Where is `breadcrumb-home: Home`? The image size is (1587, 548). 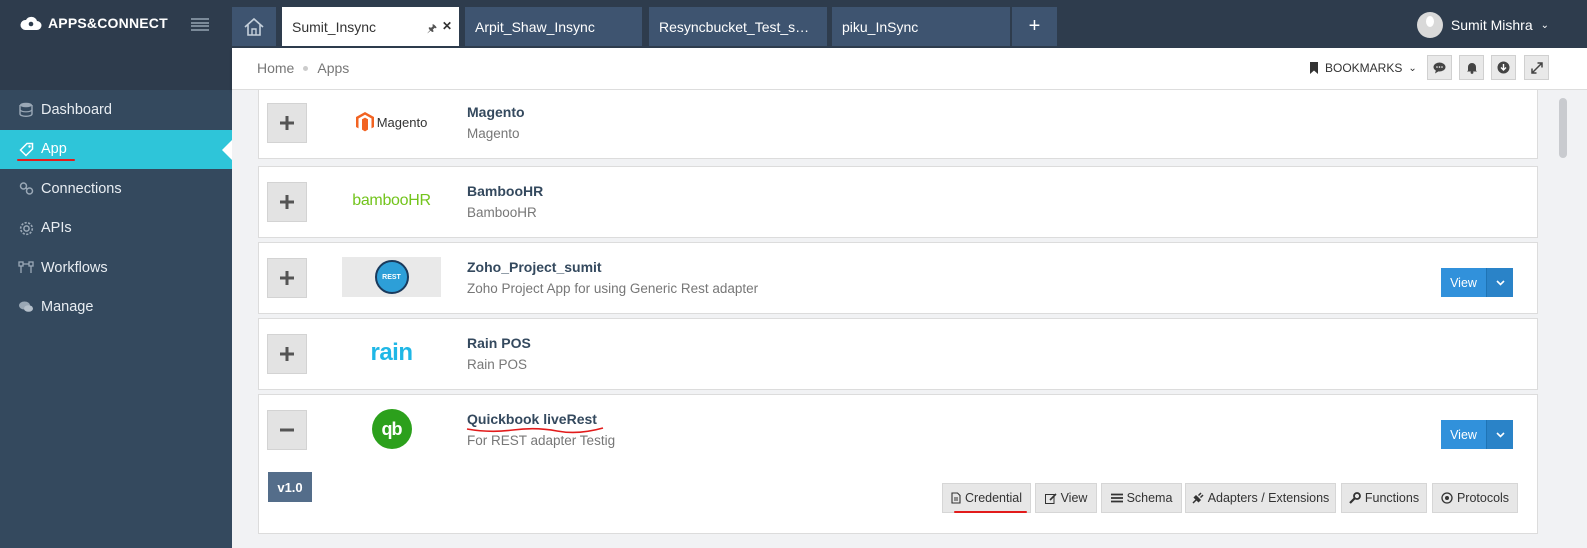
breadcrumb-home: Home is located at coordinates (275, 68).